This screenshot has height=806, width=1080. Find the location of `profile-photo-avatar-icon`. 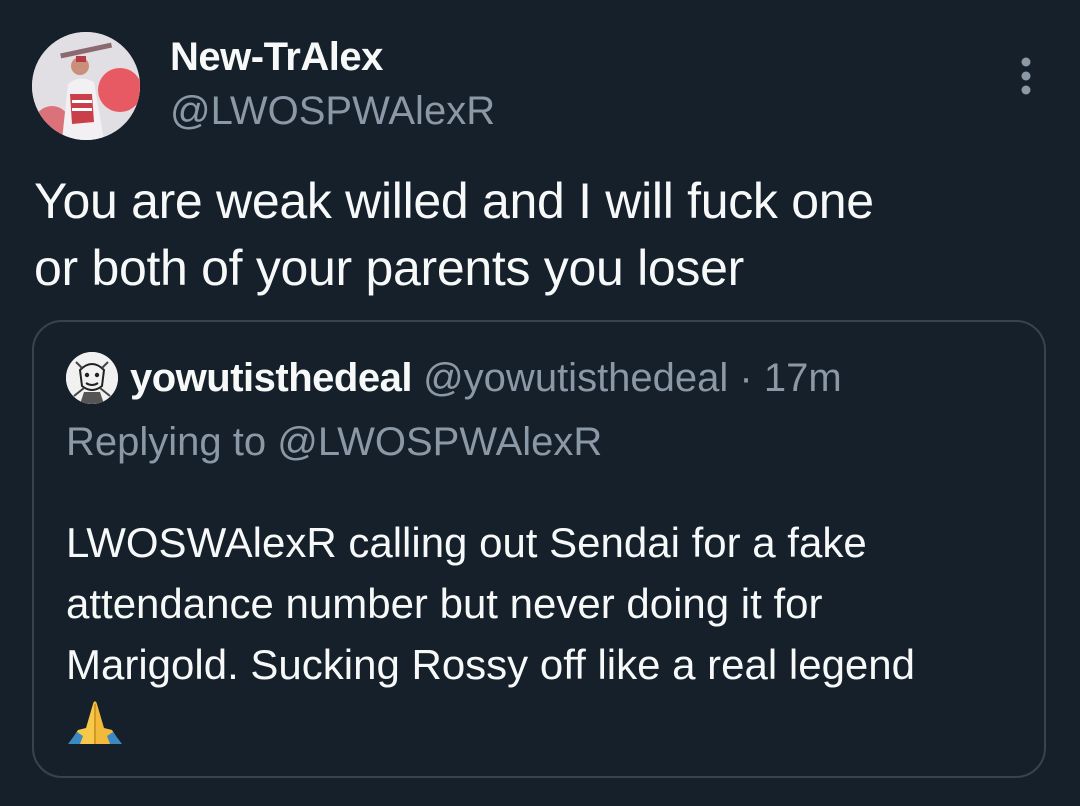

profile-photo-avatar-icon is located at coordinates (86, 86).